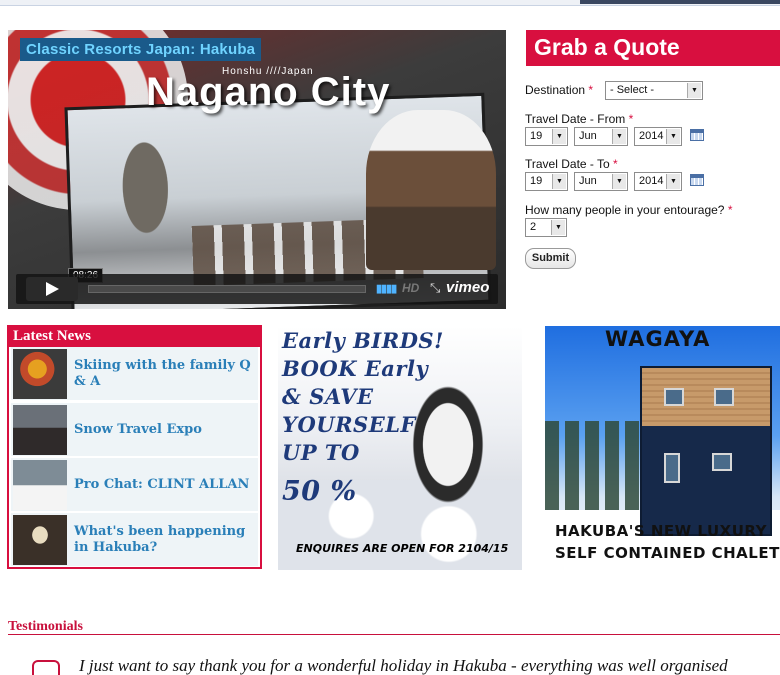 The image size is (780, 675). I want to click on people-label: How many people in your entourage? *, so click(629, 210).